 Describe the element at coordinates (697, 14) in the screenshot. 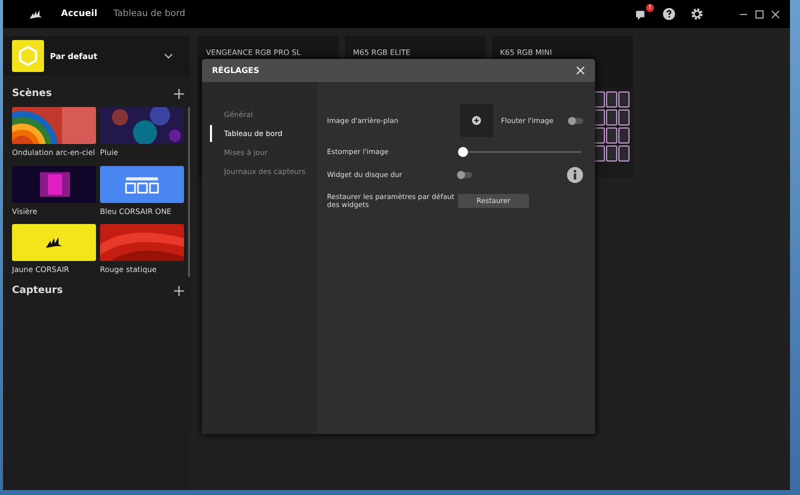

I see `settings-icon` at that location.